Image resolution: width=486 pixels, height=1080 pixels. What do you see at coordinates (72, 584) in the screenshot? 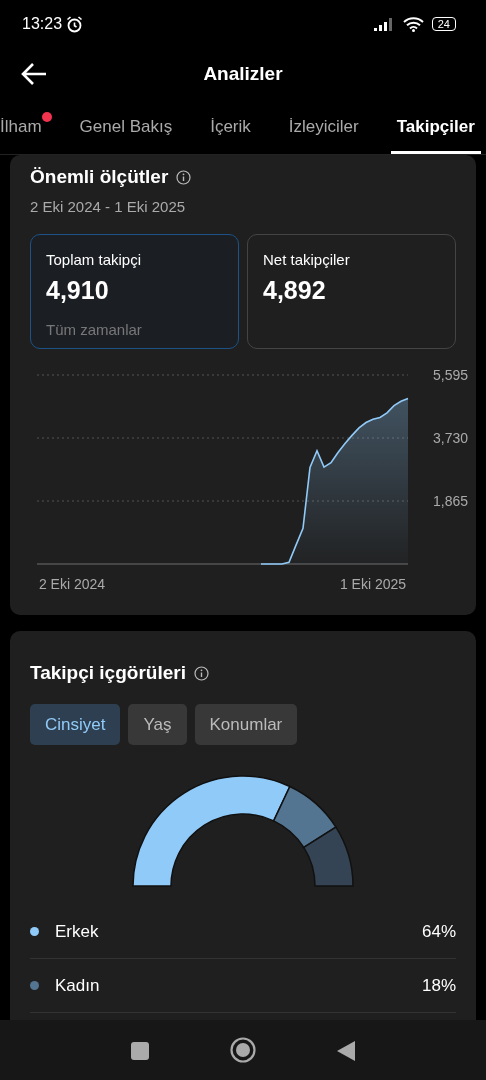
I see `axis-label: 2 Eki 2024` at bounding box center [72, 584].